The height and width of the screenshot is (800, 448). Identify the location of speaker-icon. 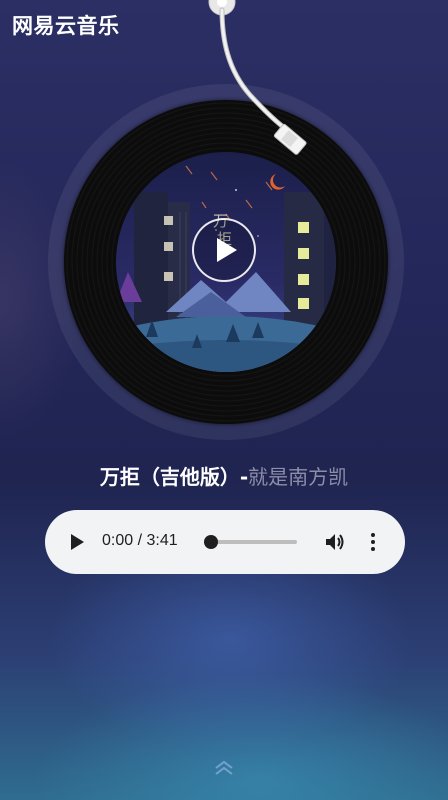
(335, 542).